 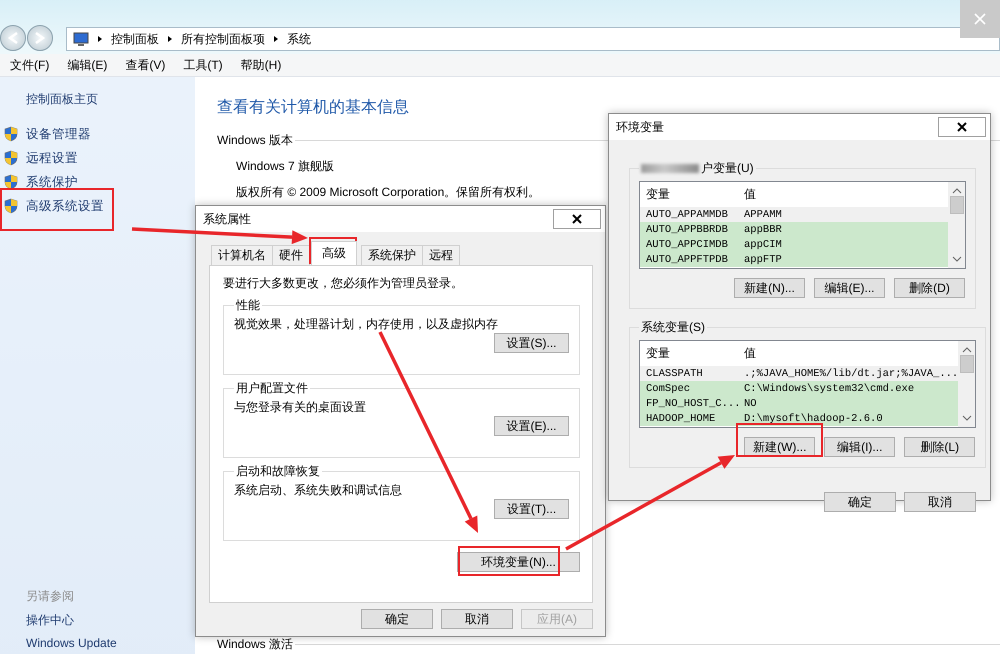 I want to click on blurred-mask, so click(x=670, y=169).